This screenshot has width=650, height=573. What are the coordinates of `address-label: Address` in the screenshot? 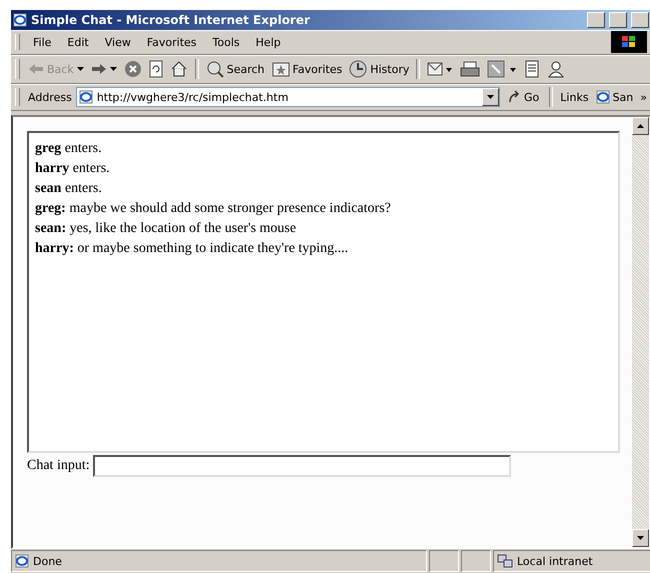 It's located at (50, 97).